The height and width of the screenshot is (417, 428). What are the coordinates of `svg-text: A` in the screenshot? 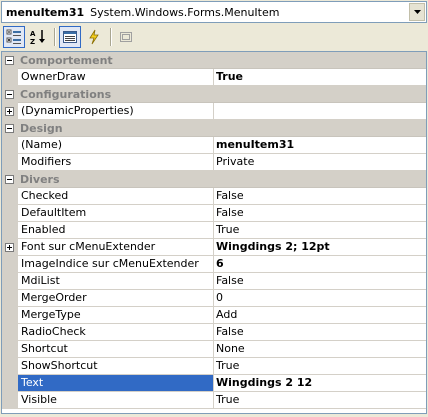 It's located at (33, 34).